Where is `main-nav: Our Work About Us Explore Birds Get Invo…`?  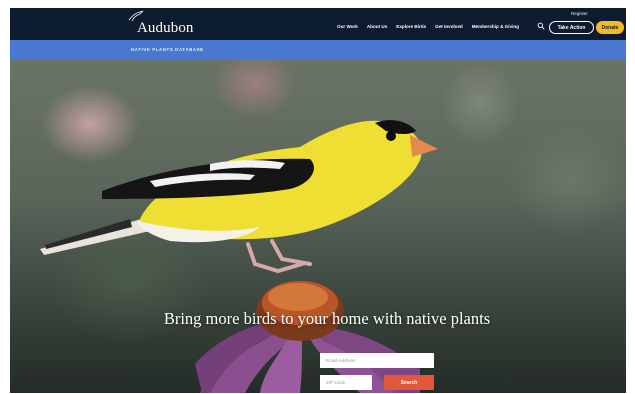
main-nav: Our Work About Us Explore Birds Get Invo… is located at coordinates (428, 26).